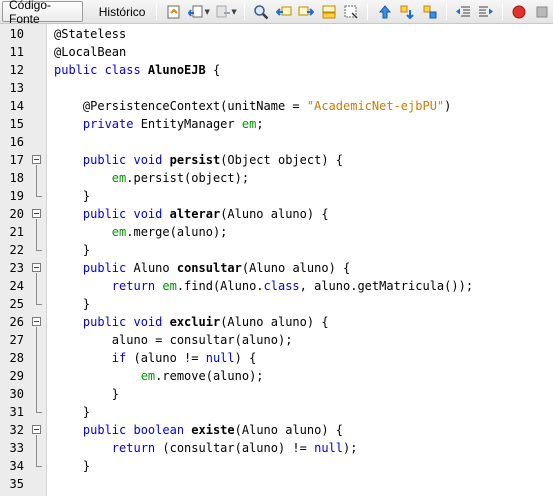  What do you see at coordinates (90, 34) in the screenshot?
I see `code-token: @Stateless` at bounding box center [90, 34].